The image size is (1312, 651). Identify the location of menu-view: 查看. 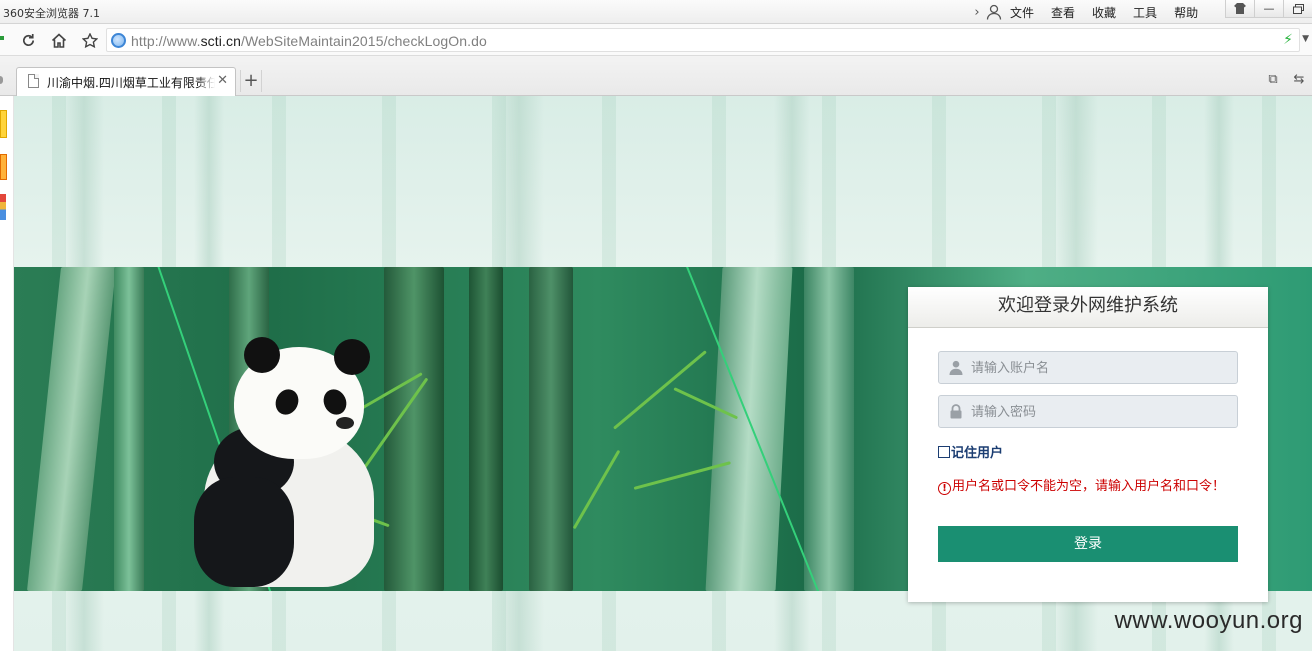
(1063, 12).